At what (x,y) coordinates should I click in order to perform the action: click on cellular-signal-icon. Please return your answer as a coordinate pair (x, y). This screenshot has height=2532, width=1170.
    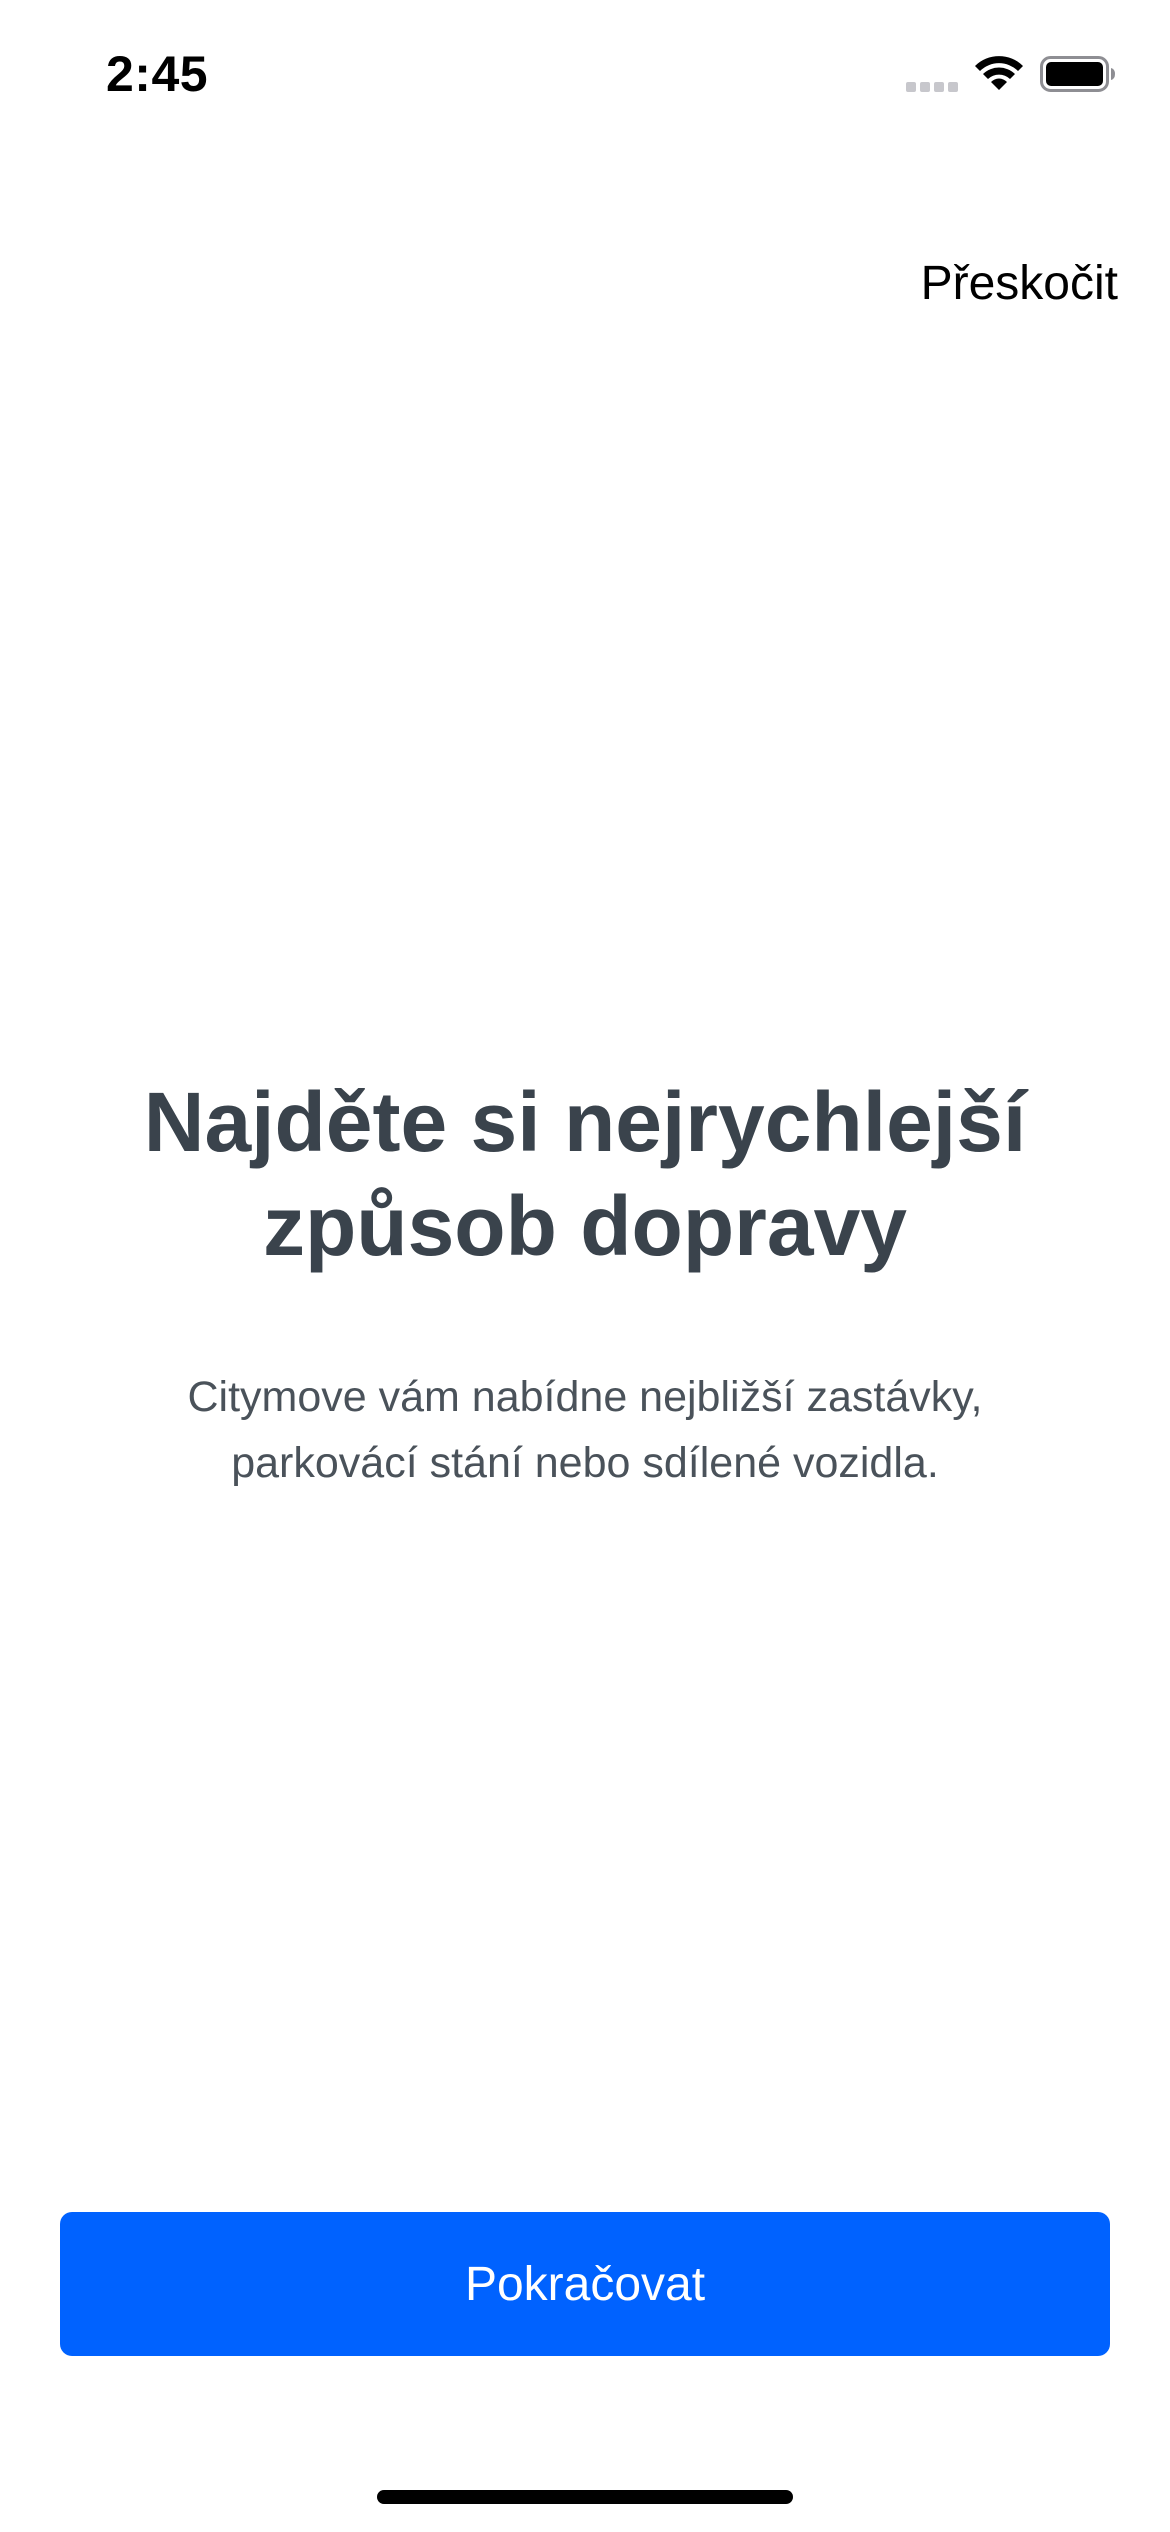
    Looking at the image, I should click on (932, 87).